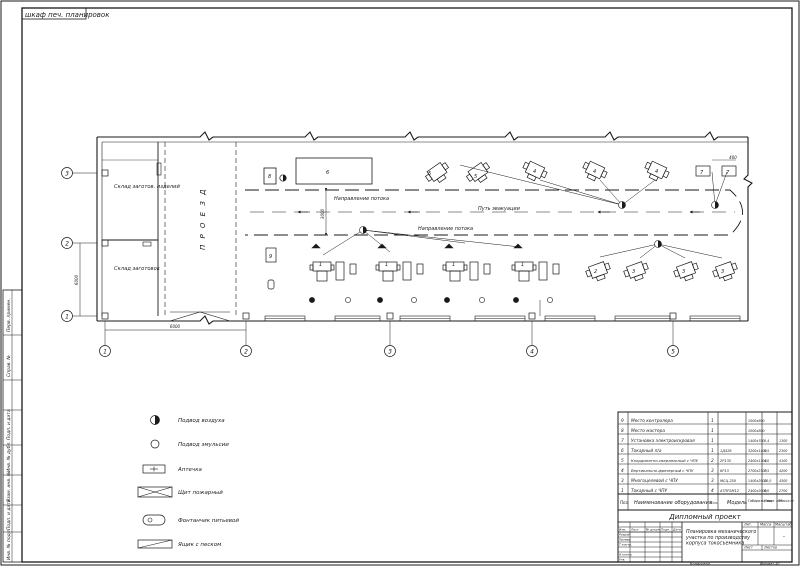 Image resolution: width=800 pixels, height=566 pixels. What do you see at coordinates (733, 157) in the screenshot?
I see `svg-text: 400` at bounding box center [733, 157].